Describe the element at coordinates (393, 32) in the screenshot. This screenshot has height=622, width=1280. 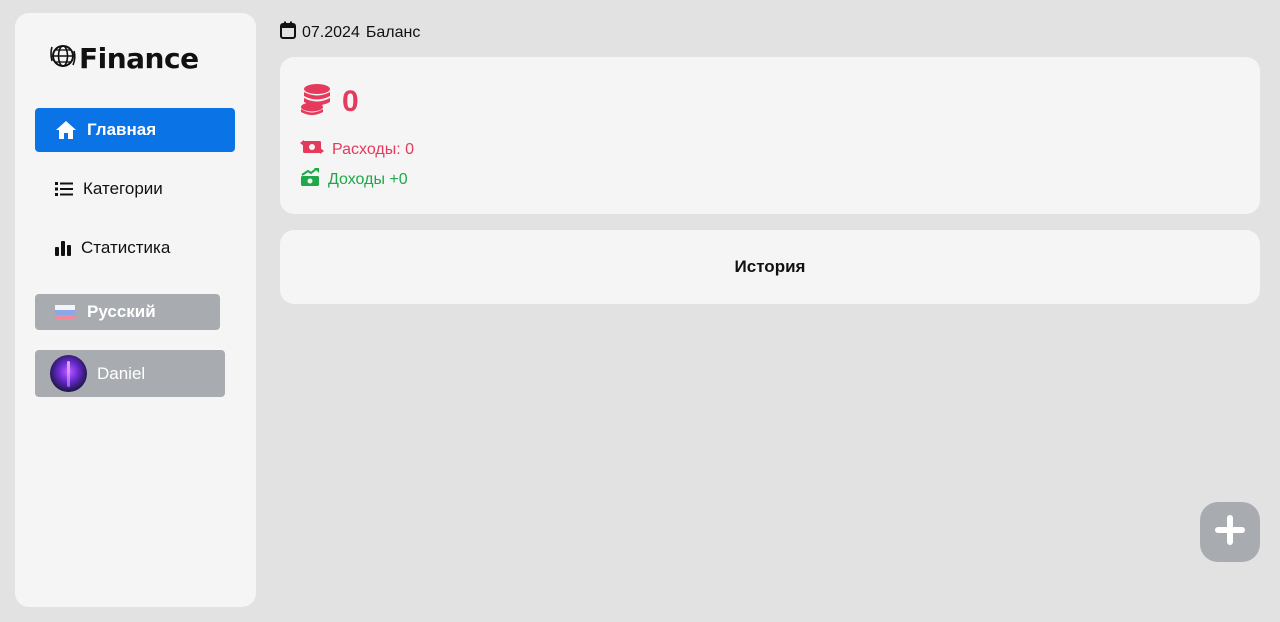
I see `page-title: Баланс` at that location.